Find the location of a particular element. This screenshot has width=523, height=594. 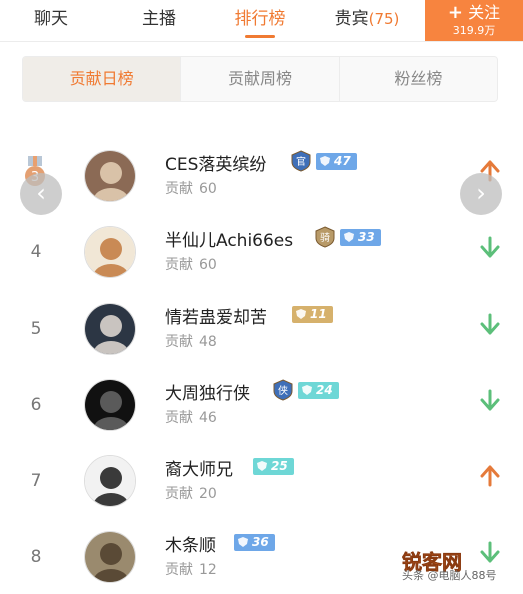

level-number: 25 is located at coordinates (279, 465).